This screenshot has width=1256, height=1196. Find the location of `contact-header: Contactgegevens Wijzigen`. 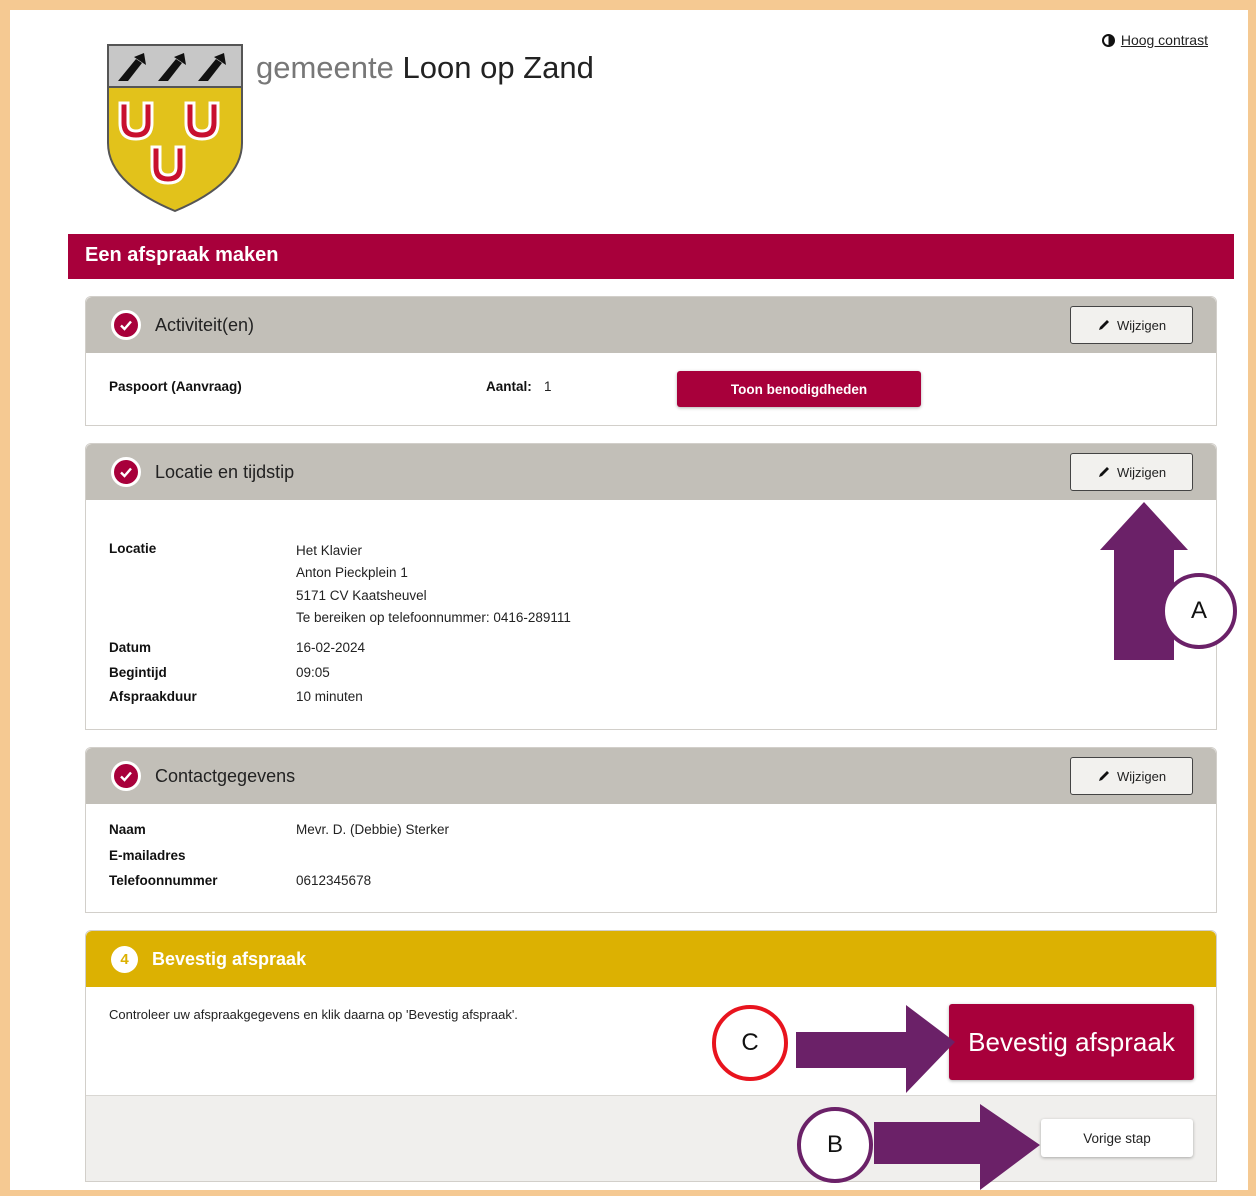

contact-header: Contactgegevens Wijzigen is located at coordinates (651, 776).